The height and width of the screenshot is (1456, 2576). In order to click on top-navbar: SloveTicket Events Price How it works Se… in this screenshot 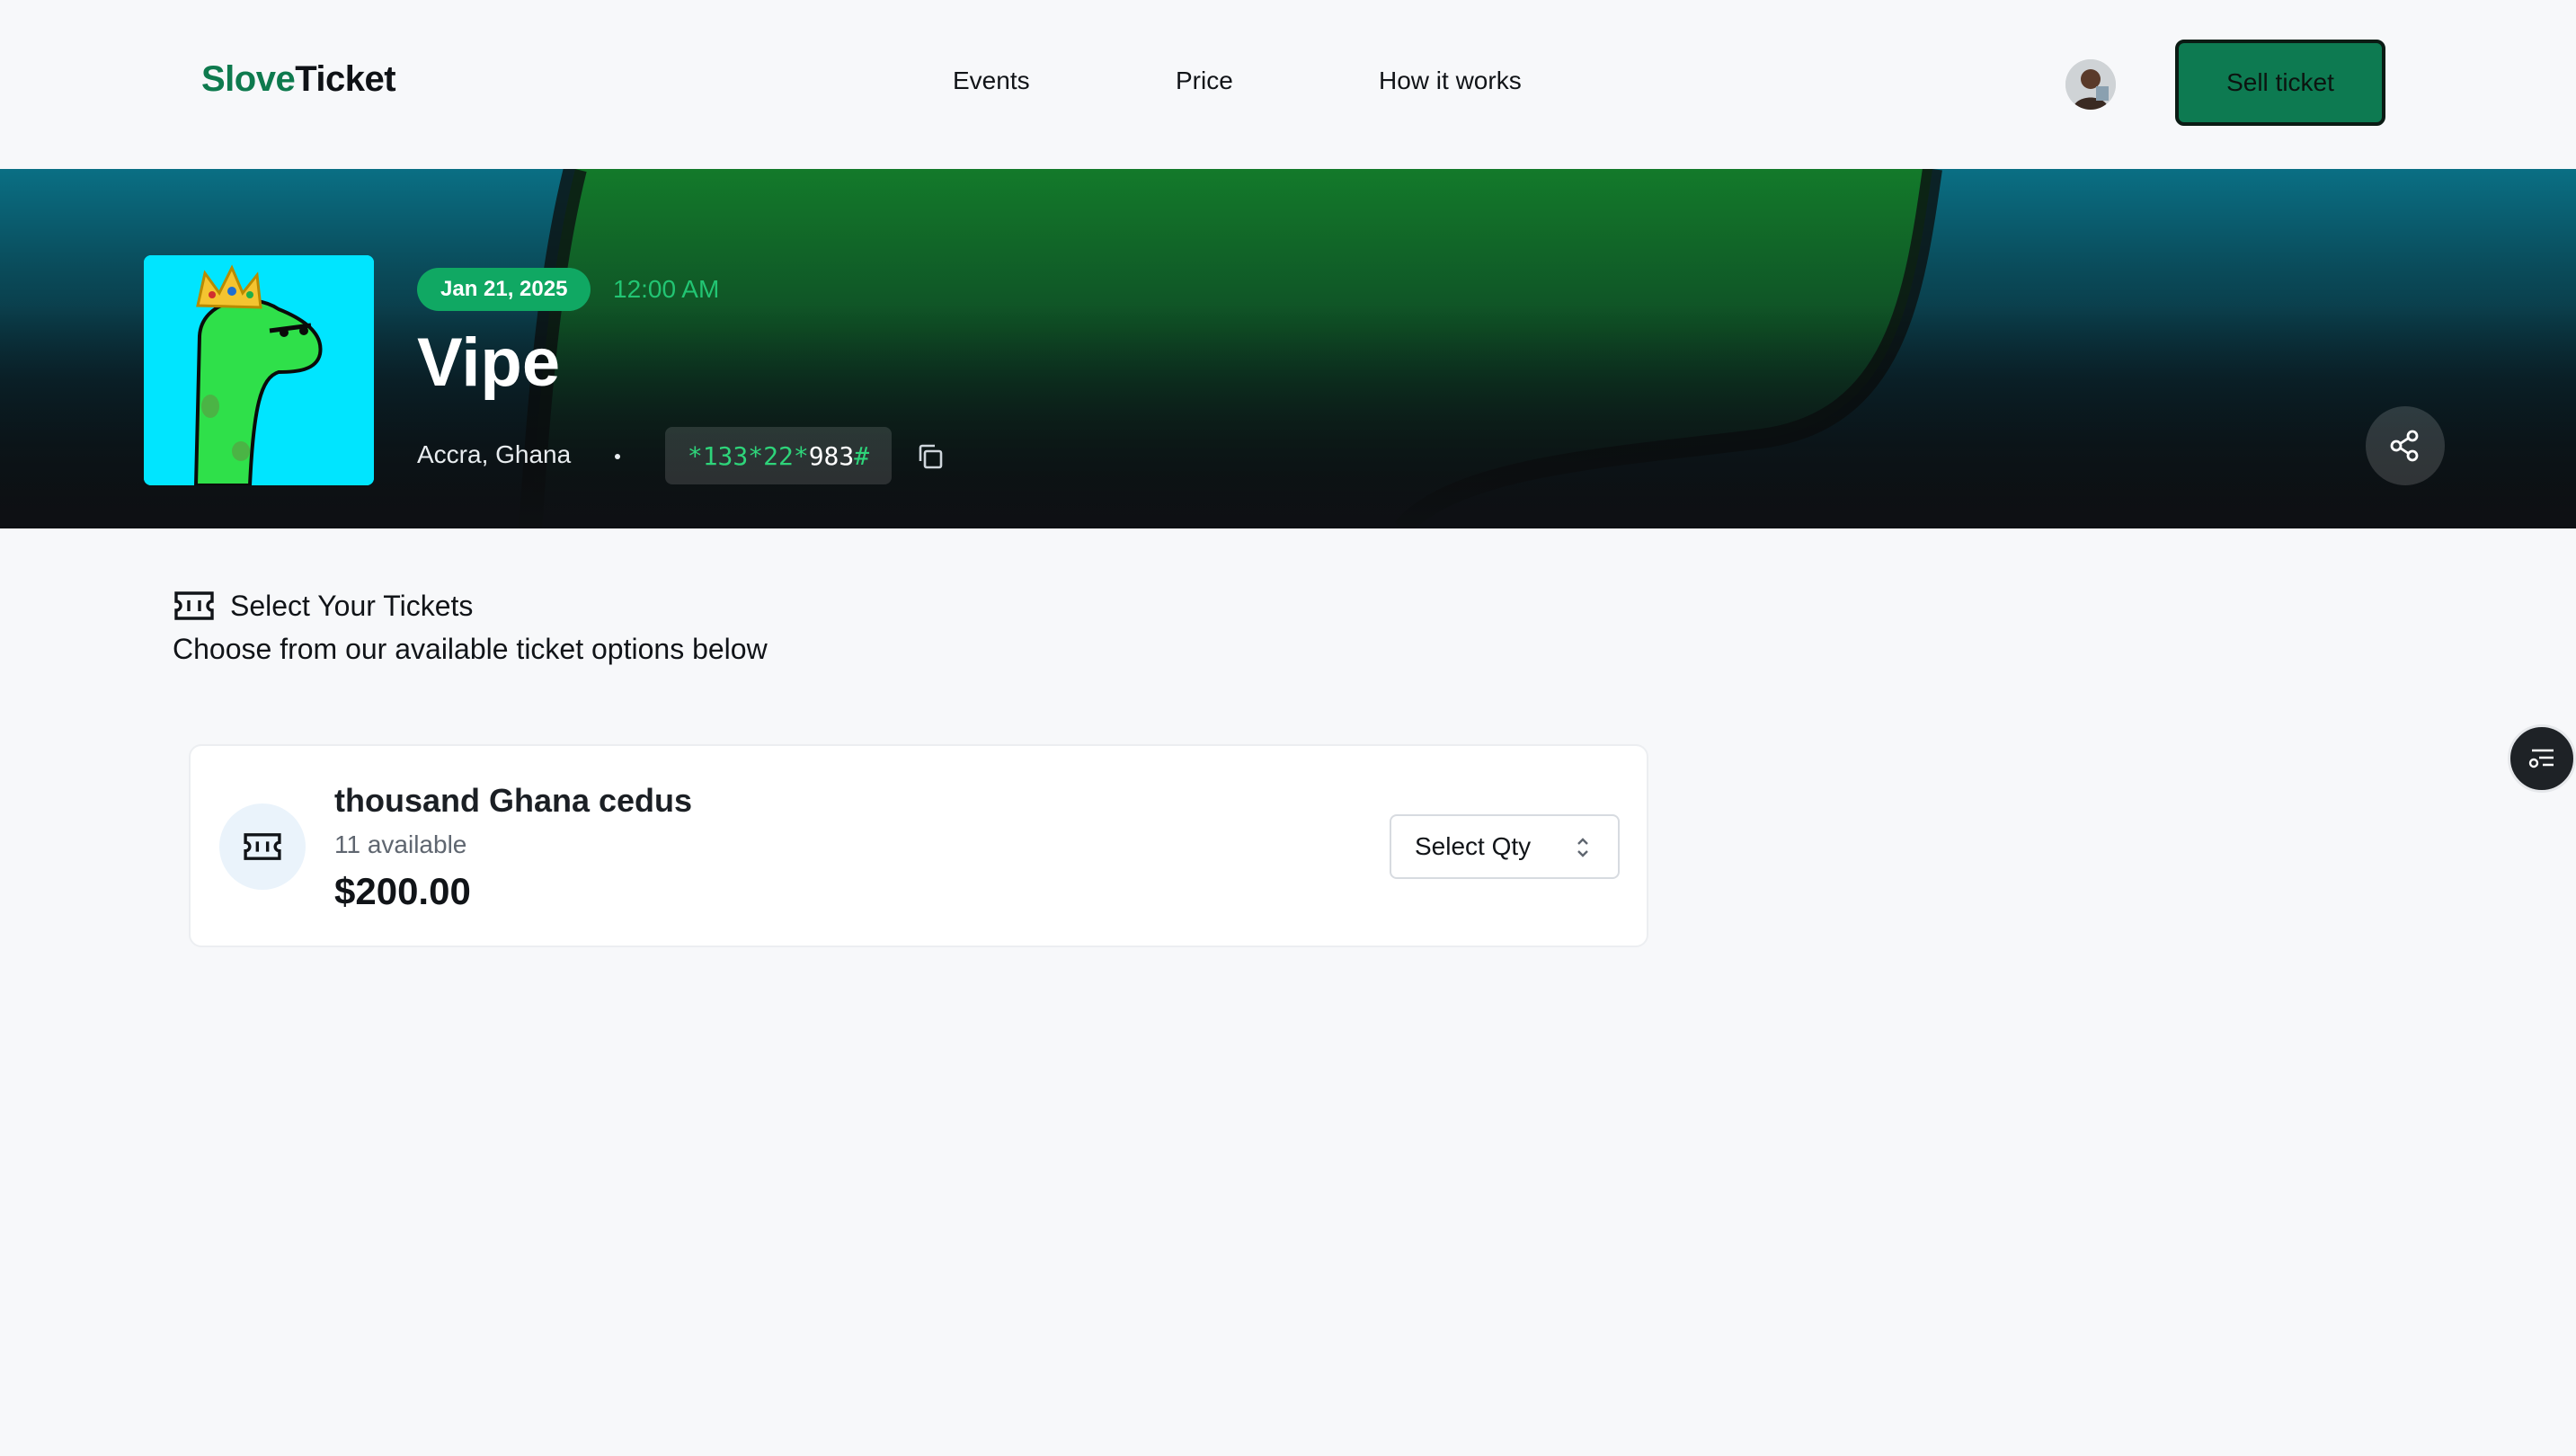, I will do `click(1288, 85)`.